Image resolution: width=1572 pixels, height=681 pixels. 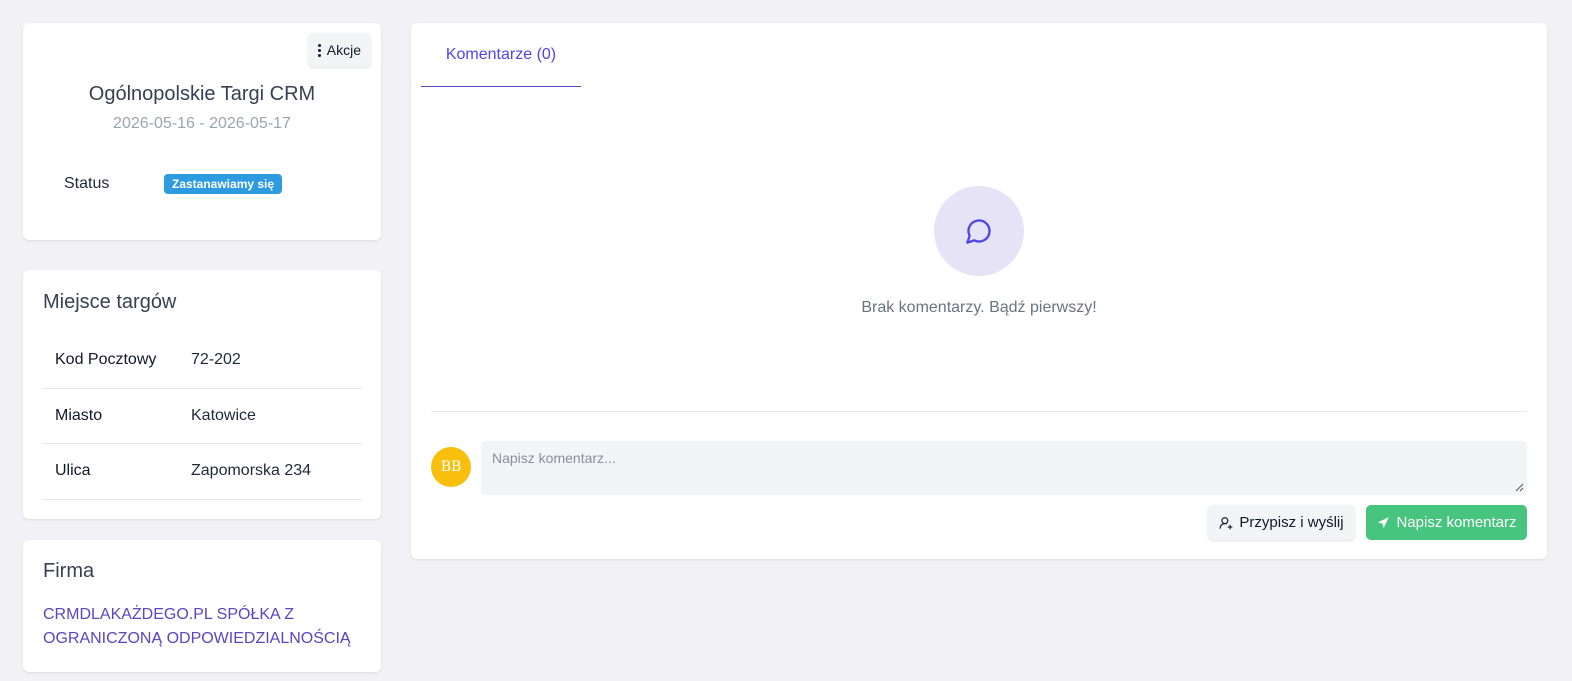 I want to click on actions-button: Akcje, so click(x=339, y=50).